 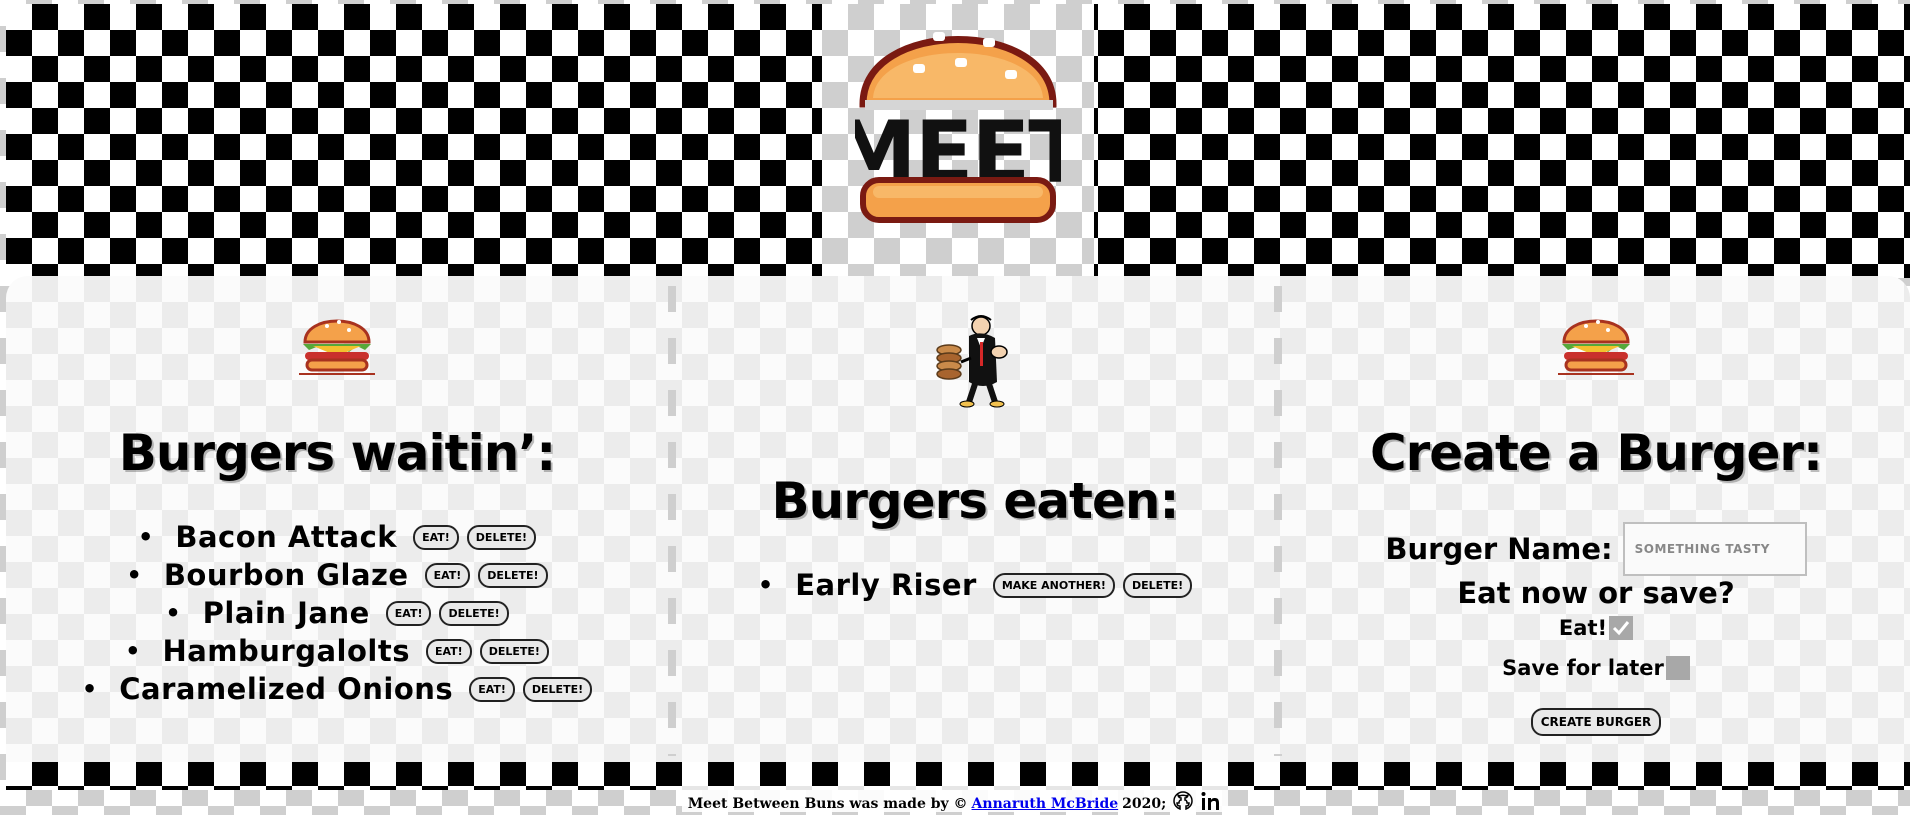 I want to click on burgers-eaten-list: • Early Riser Make another! Delete!, so click(x=975, y=585).